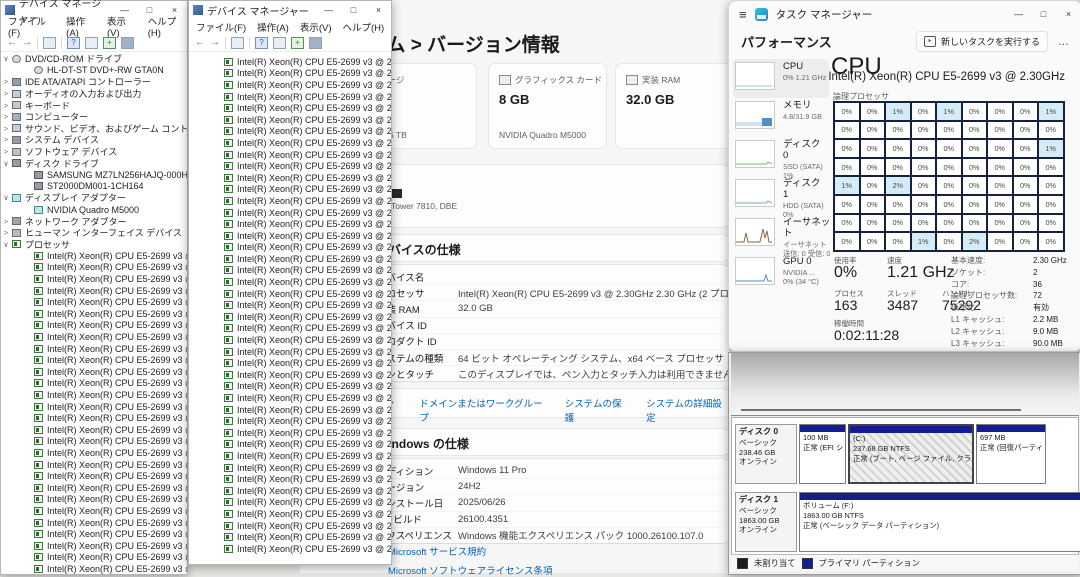 Image resolution: width=1080 pixels, height=577 pixels. I want to click on partition: 100 MB 正常 (EFI シ, so click(822, 454).